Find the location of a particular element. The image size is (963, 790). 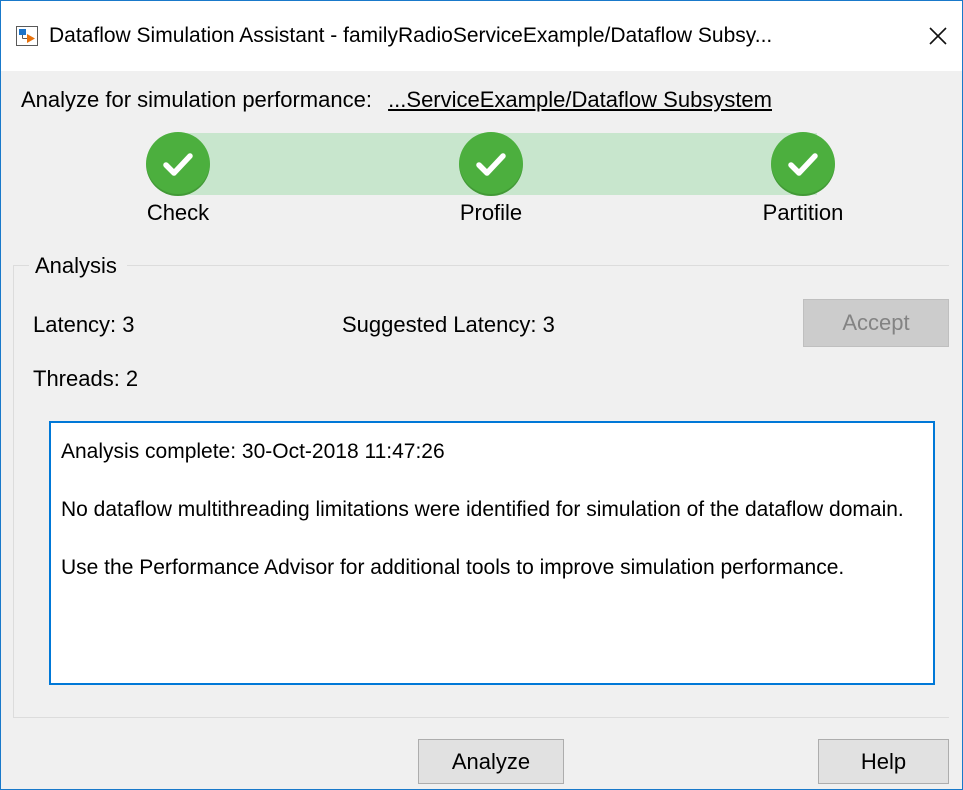

analyze-button: Analyze is located at coordinates (491, 761).